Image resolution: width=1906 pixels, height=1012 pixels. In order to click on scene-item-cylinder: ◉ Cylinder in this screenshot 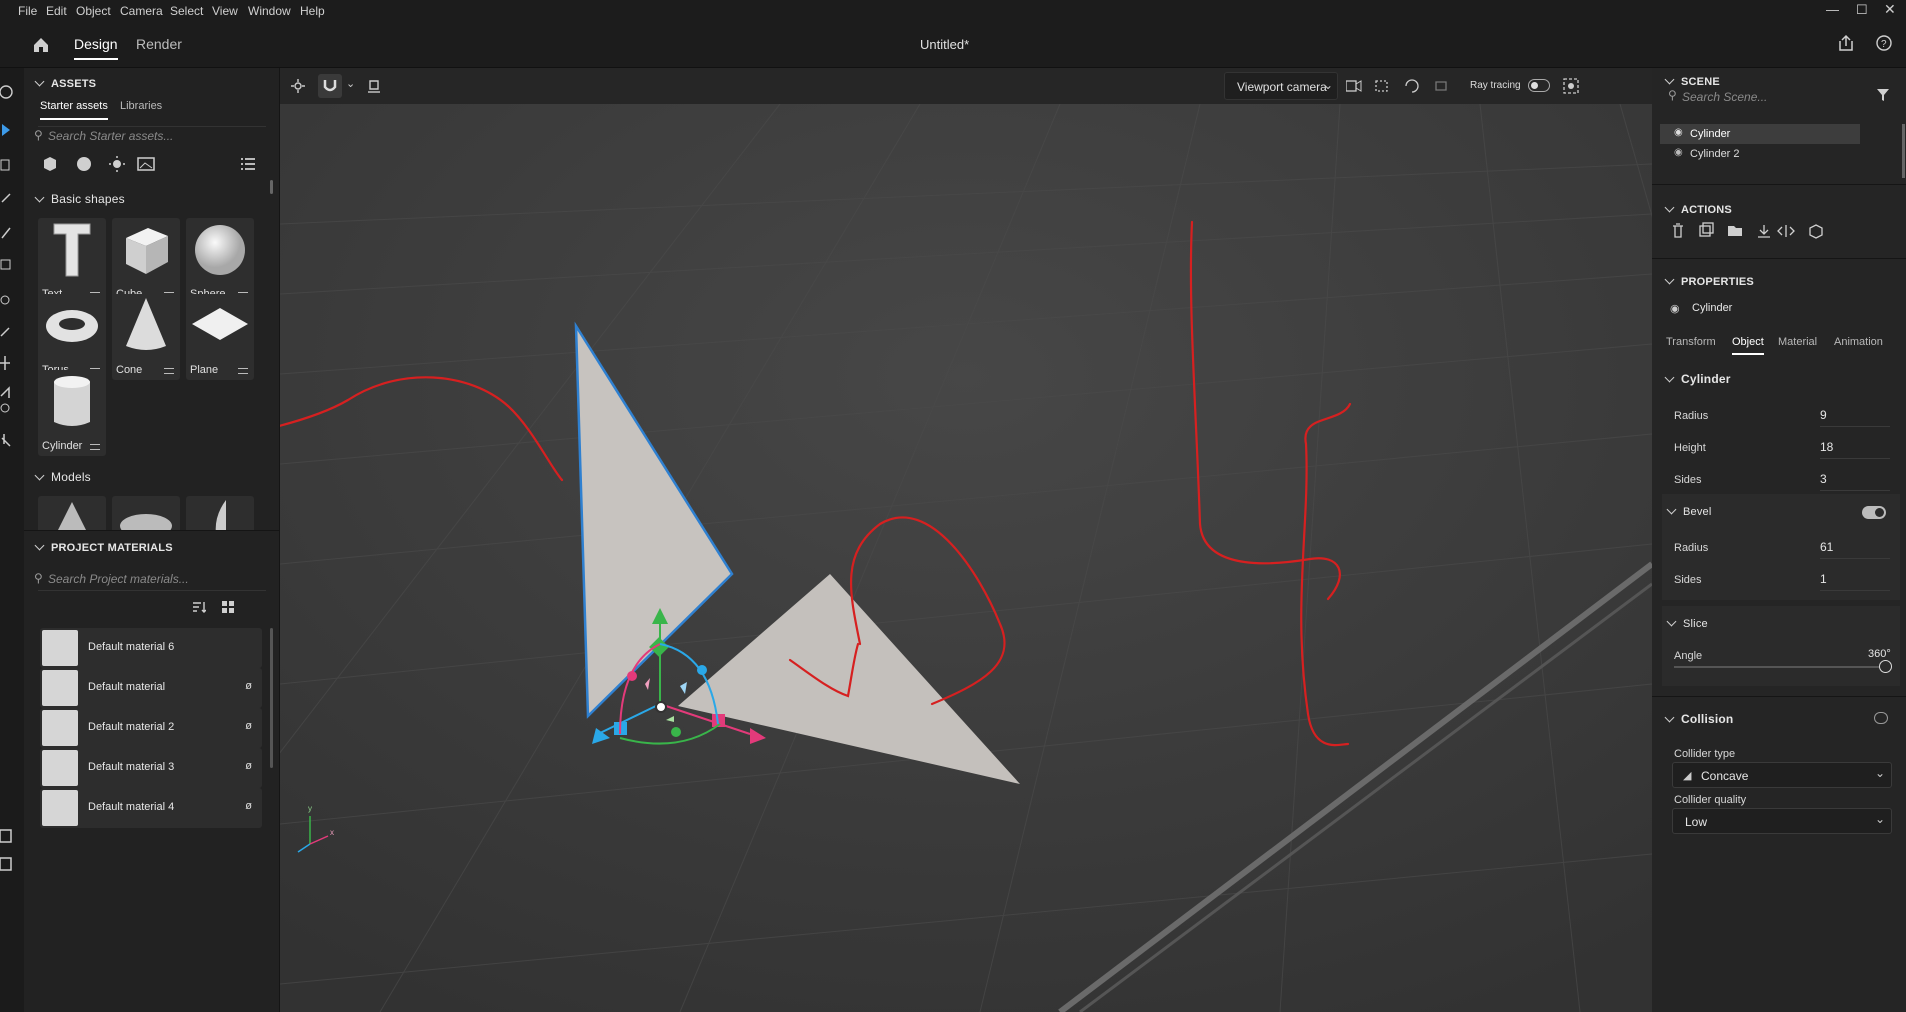, I will do `click(1760, 134)`.